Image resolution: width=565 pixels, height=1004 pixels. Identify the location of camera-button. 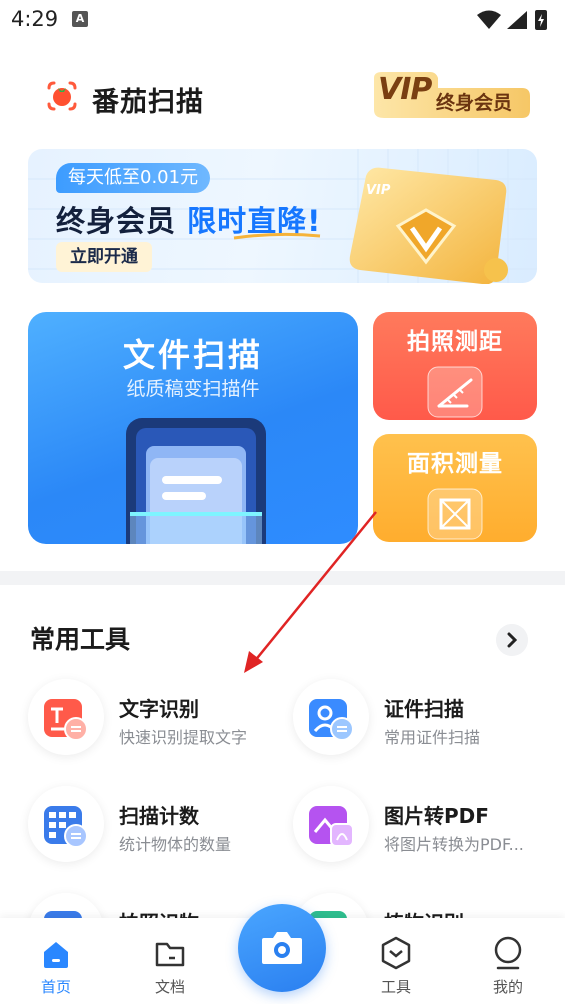
(282, 948).